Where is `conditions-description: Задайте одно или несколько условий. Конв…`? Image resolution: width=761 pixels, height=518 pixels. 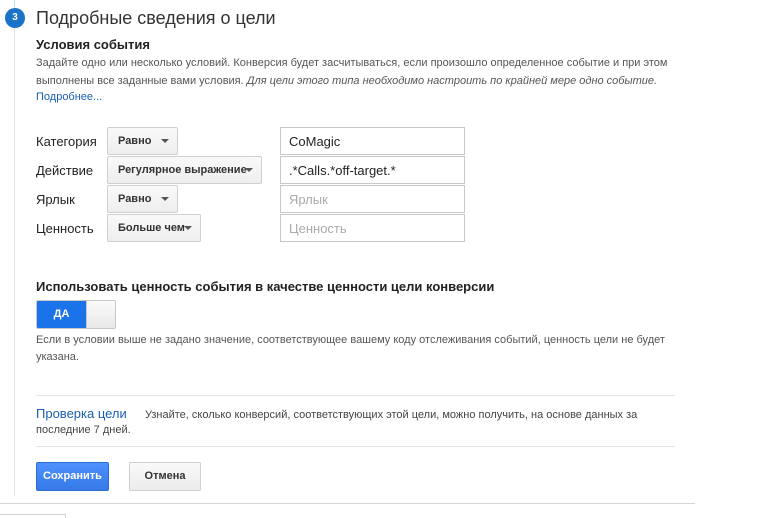 conditions-description: Задайте одно или несколько условий. Конв… is located at coordinates (356, 72).